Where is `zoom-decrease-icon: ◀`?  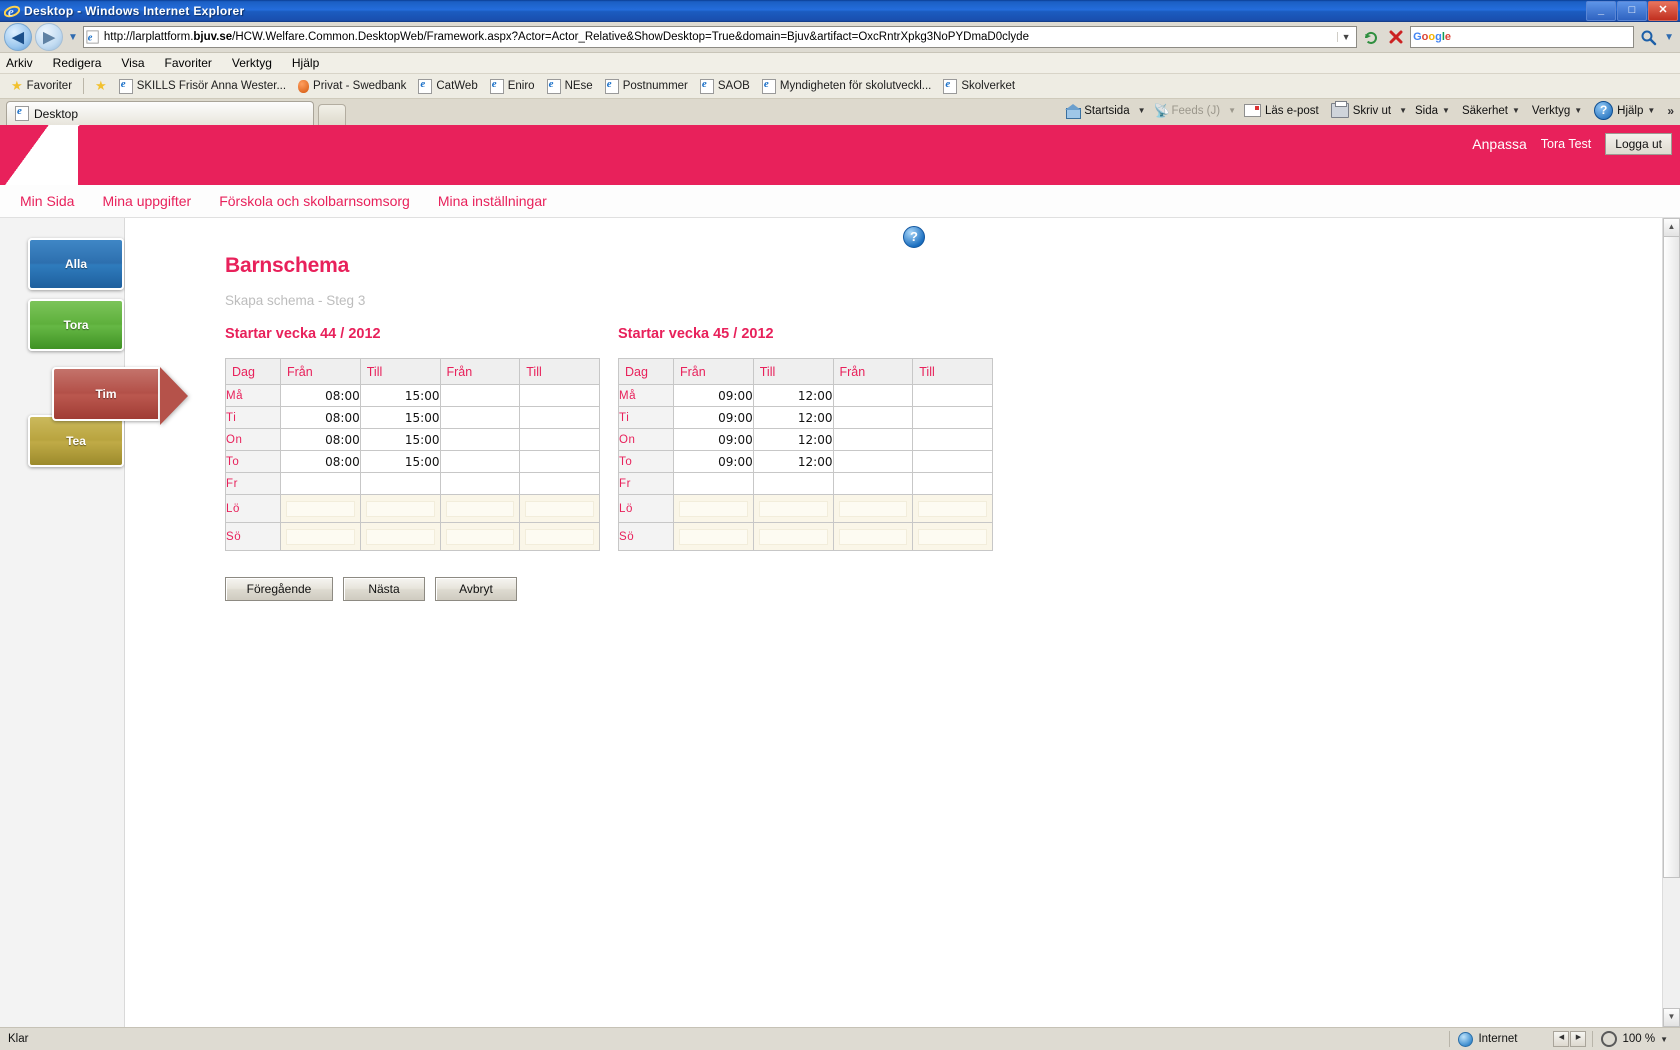 zoom-decrease-icon: ◀ is located at coordinates (1561, 1039).